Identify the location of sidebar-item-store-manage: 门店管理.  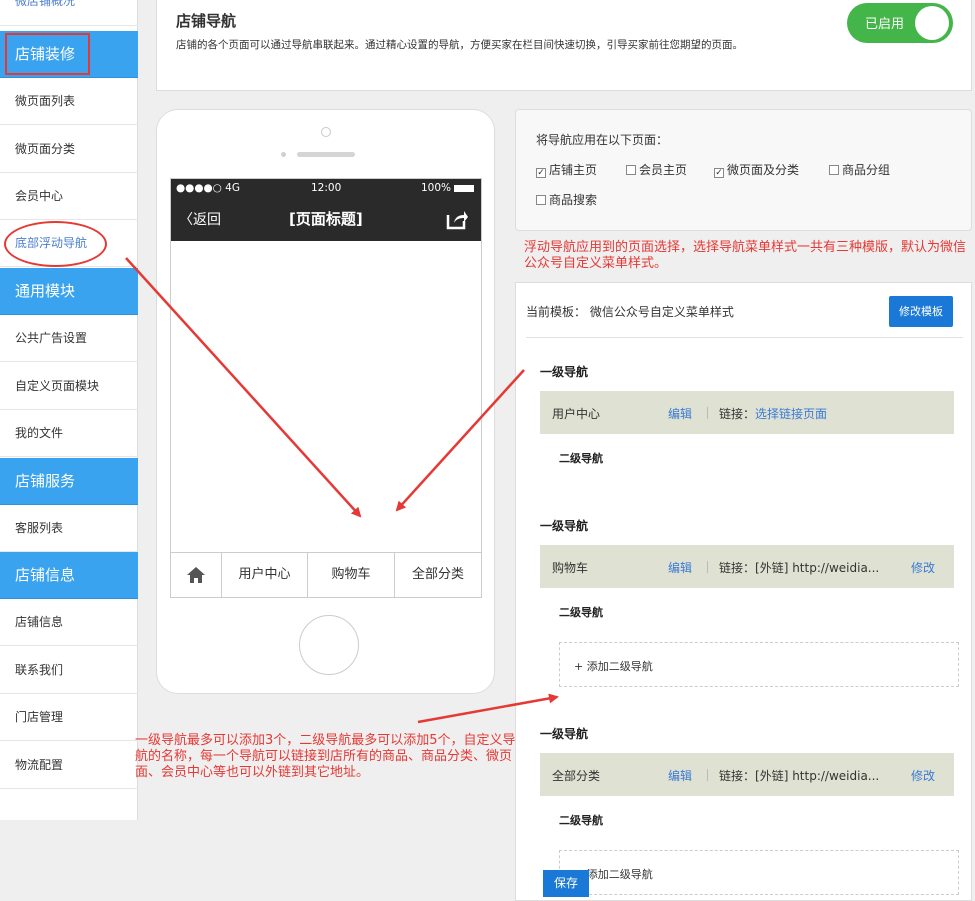
(69, 717).